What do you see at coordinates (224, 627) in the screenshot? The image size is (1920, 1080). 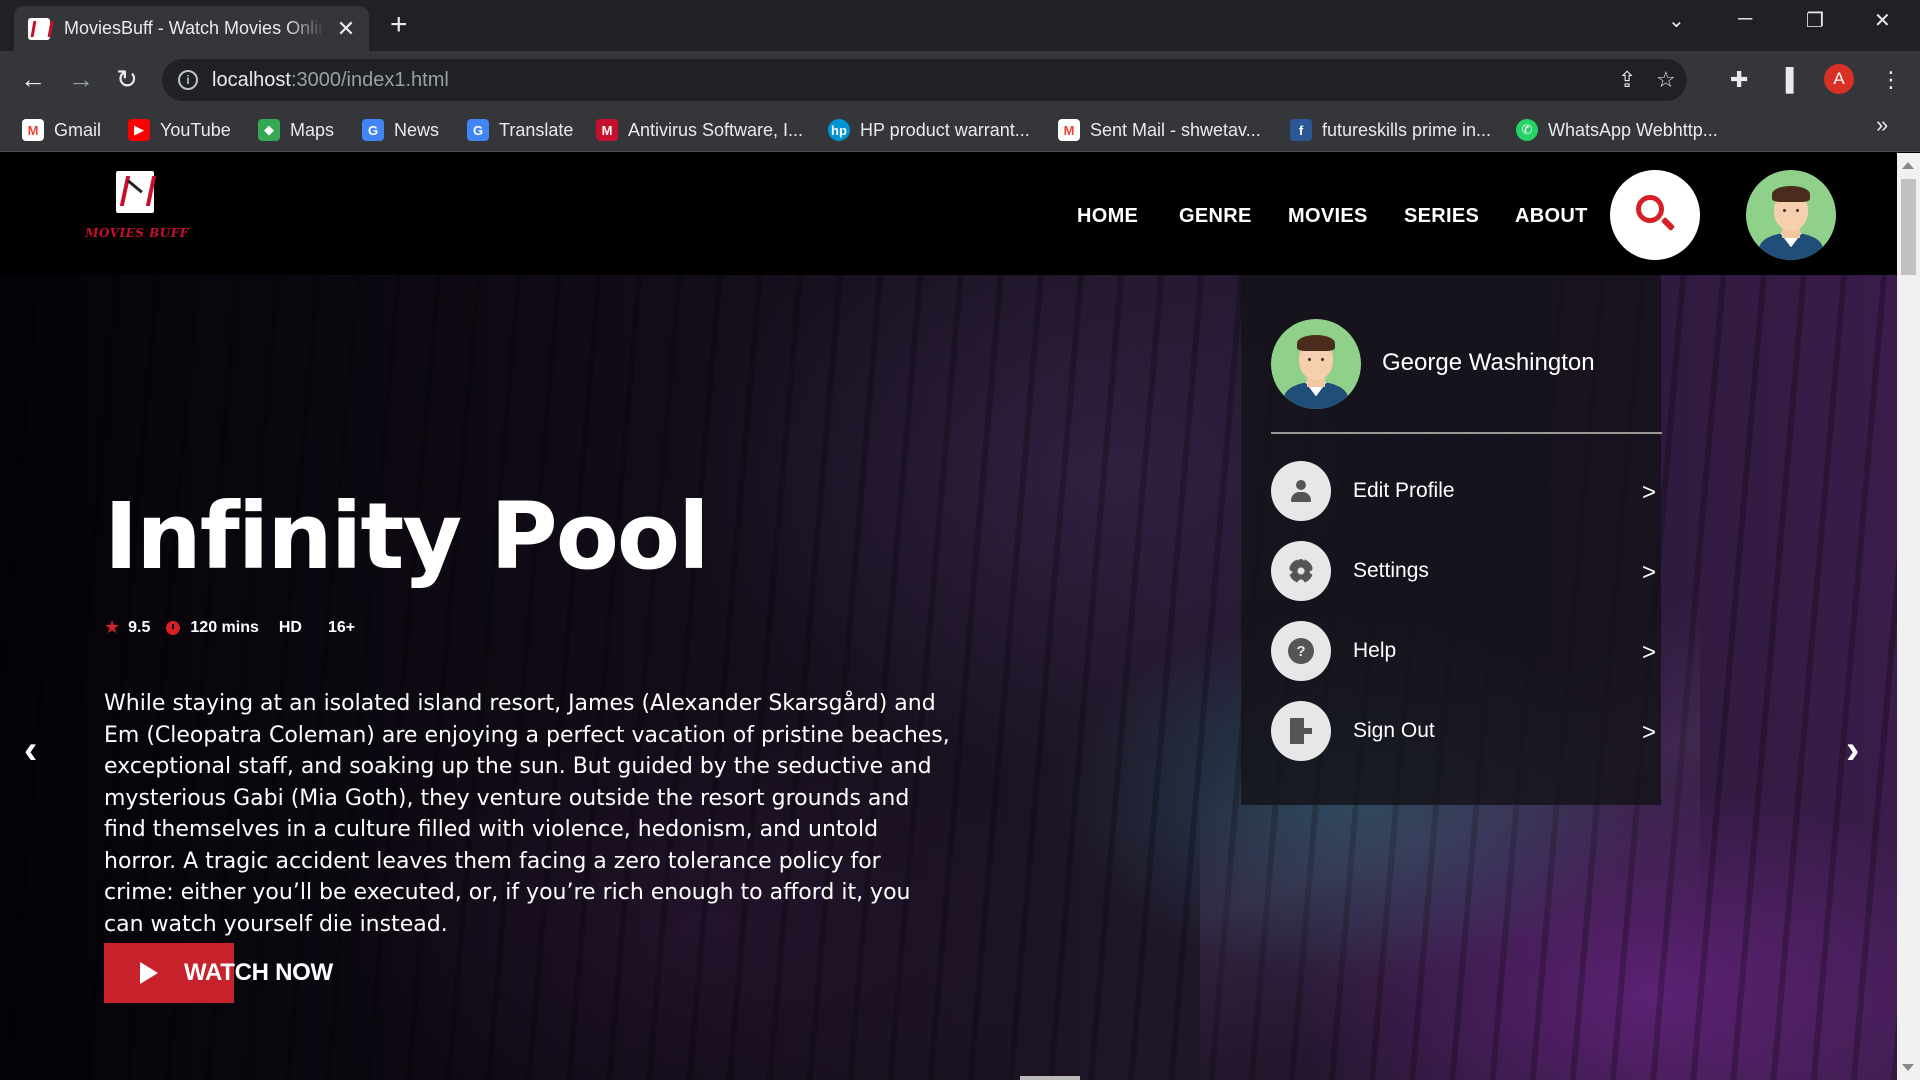 I see `duration-value: 120 mins` at bounding box center [224, 627].